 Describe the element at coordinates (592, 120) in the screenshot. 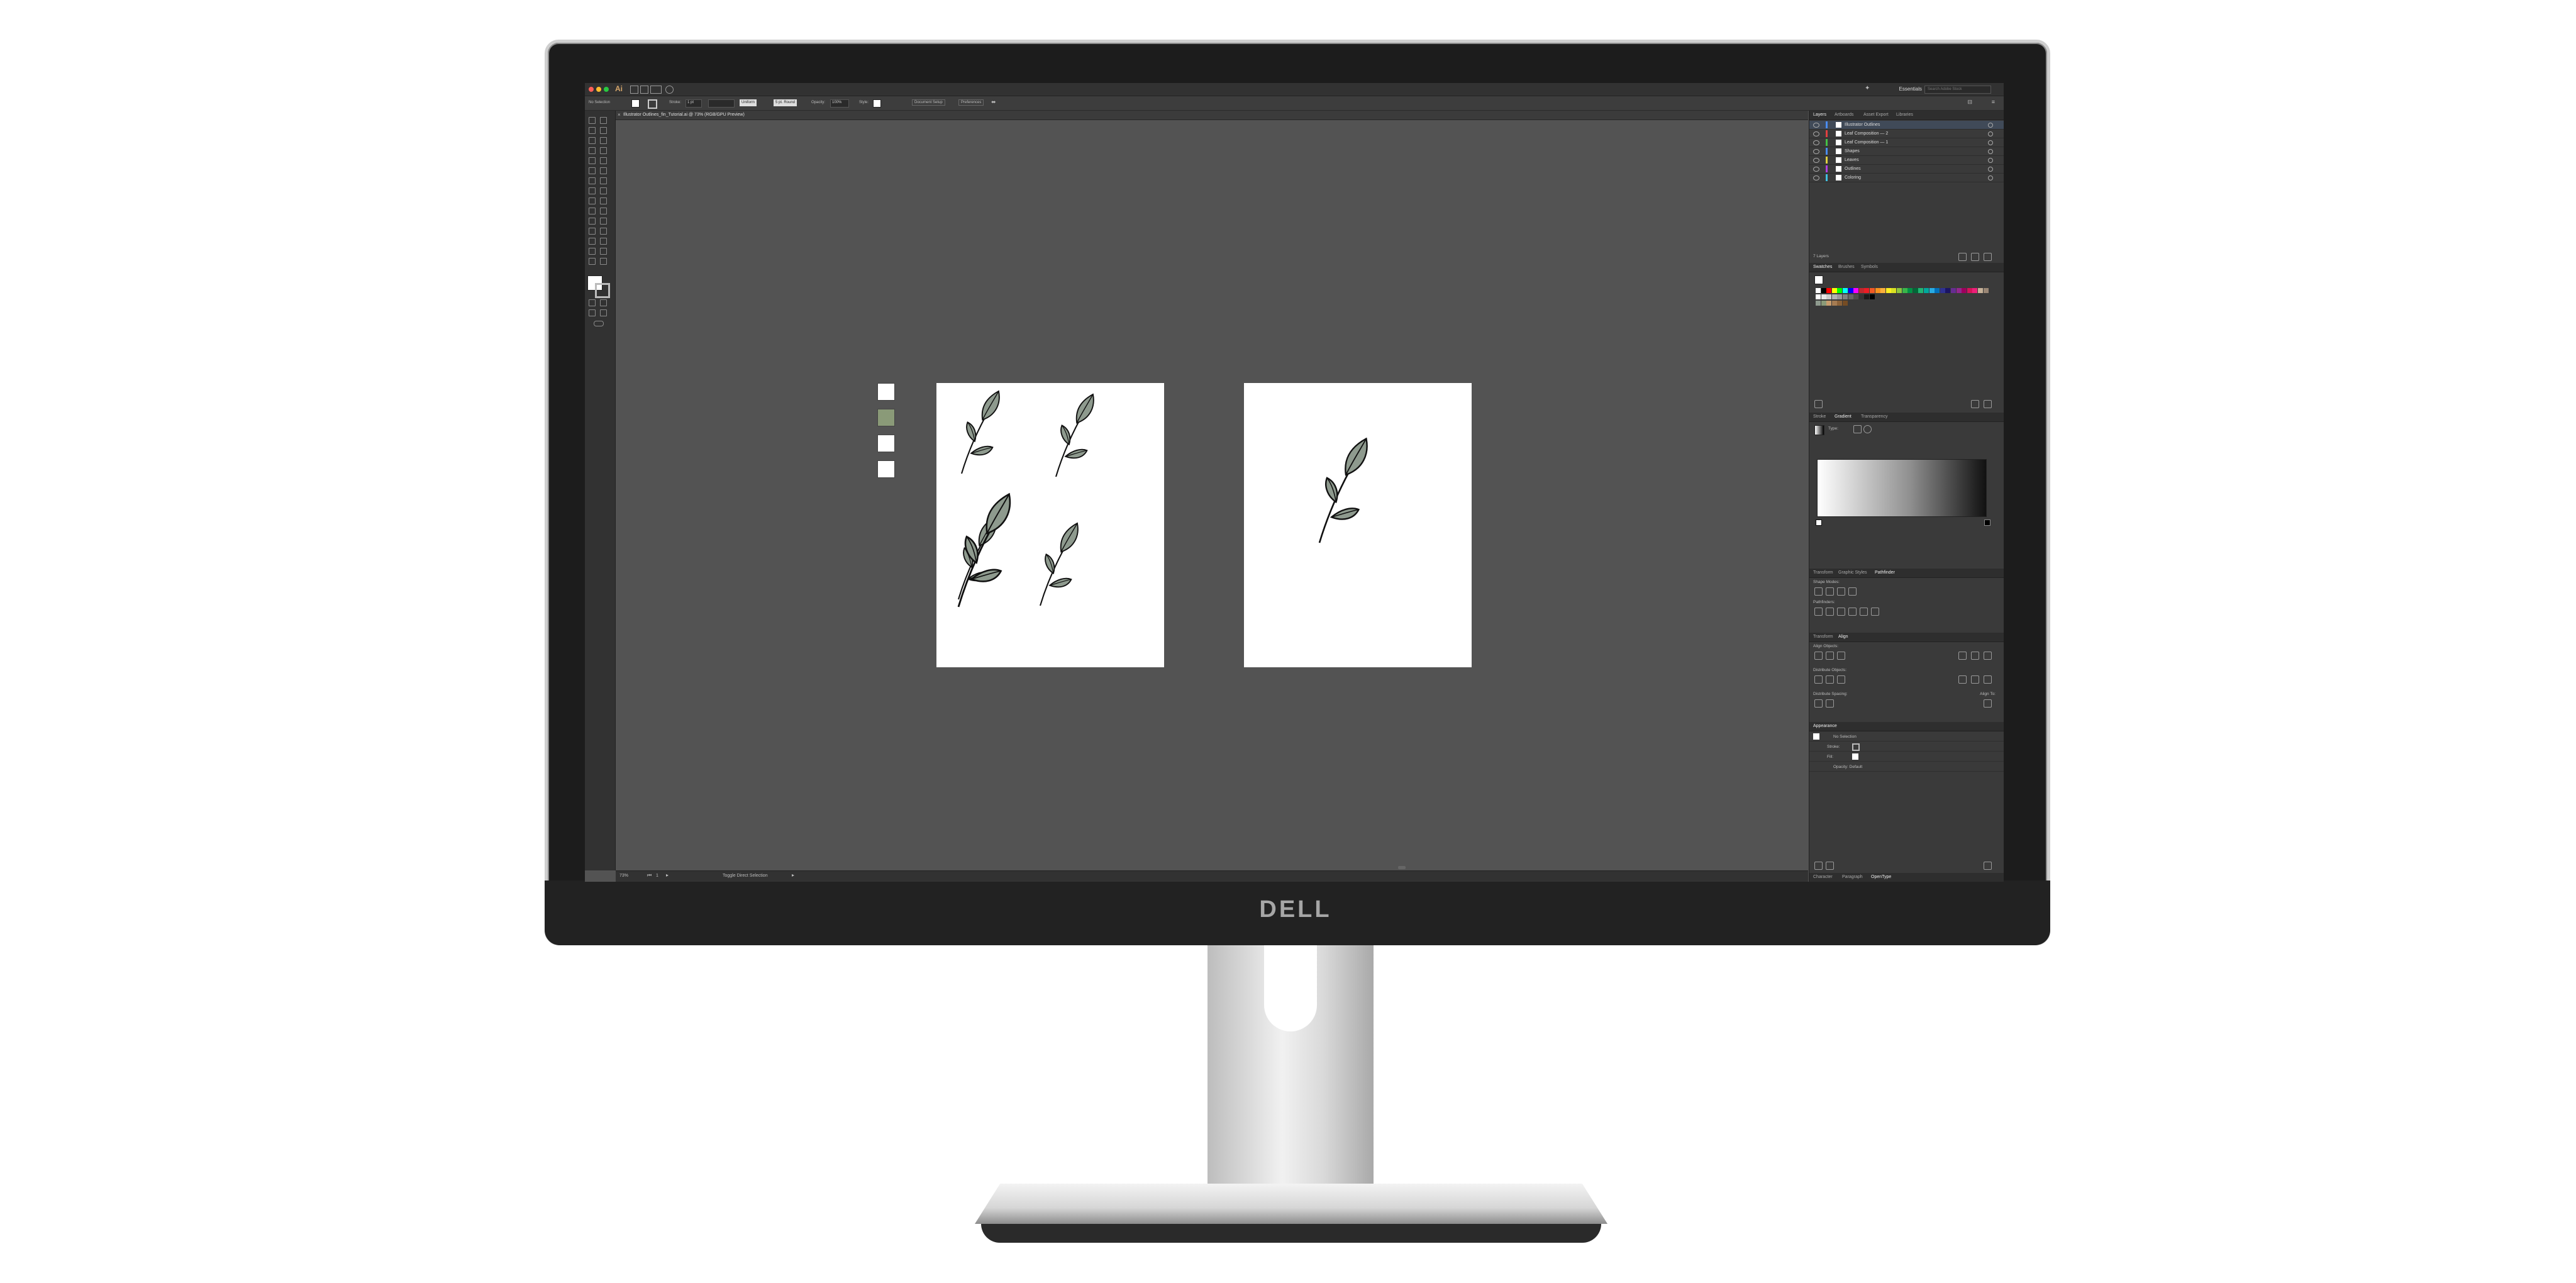

I see `selection-tool-icon` at that location.